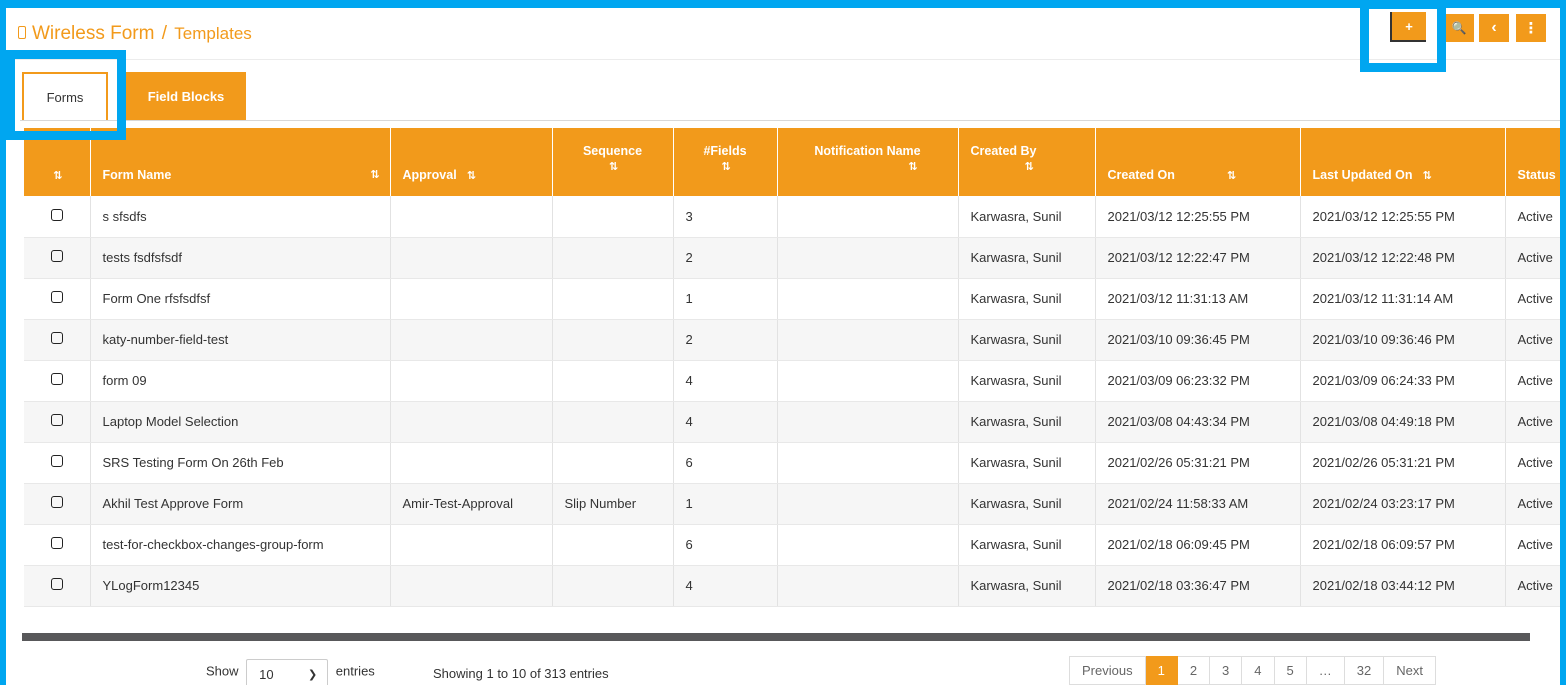 Image resolution: width=1566 pixels, height=685 pixels. I want to click on app-title: Wireless Form, so click(93, 33).